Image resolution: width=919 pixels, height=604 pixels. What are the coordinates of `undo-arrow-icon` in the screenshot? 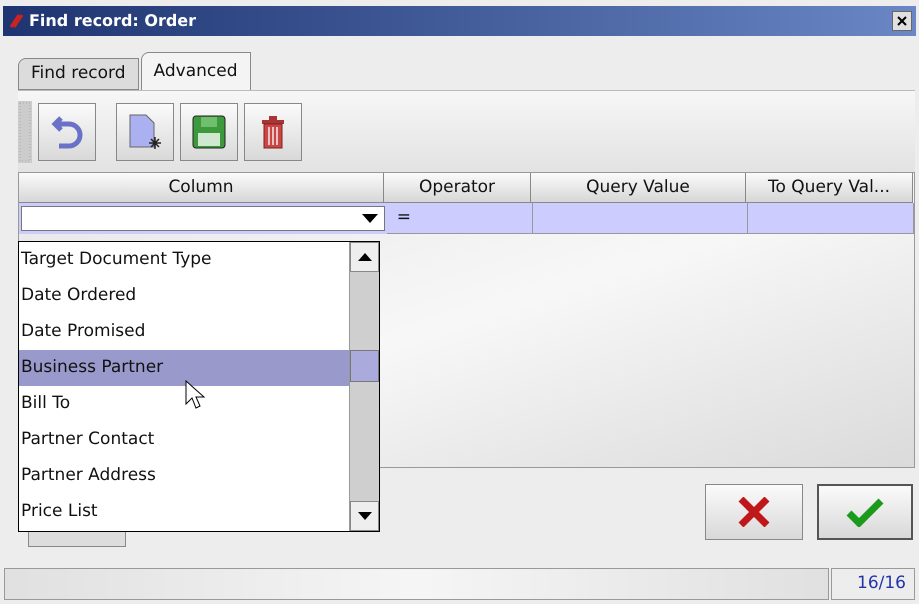 It's located at (67, 132).